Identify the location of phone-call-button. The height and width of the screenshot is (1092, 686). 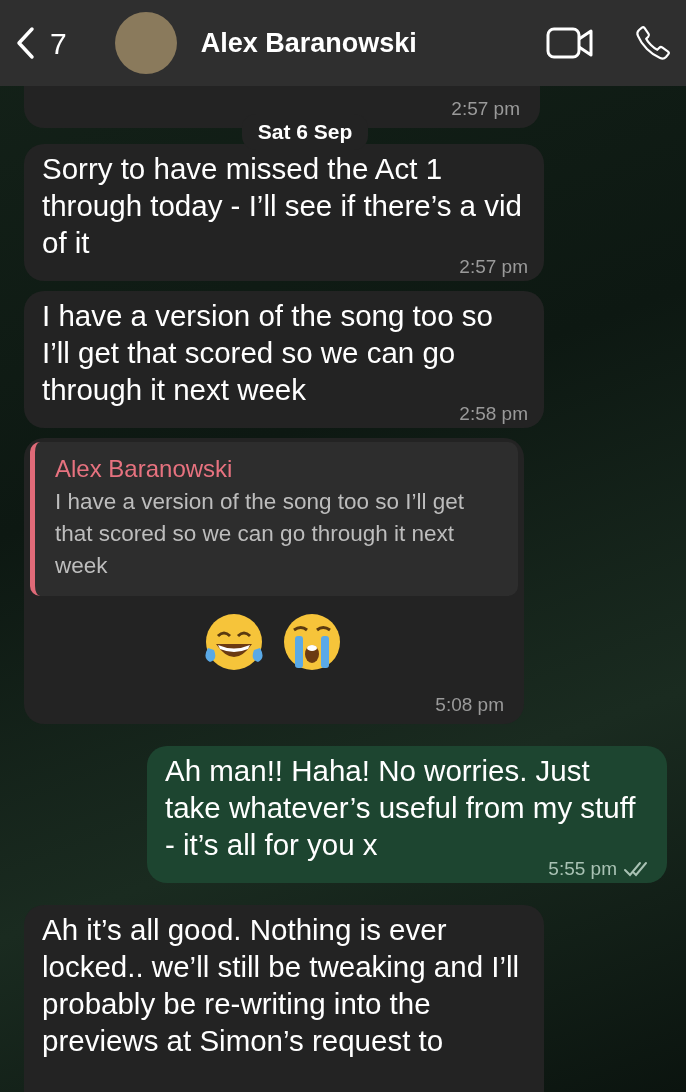
(653, 43).